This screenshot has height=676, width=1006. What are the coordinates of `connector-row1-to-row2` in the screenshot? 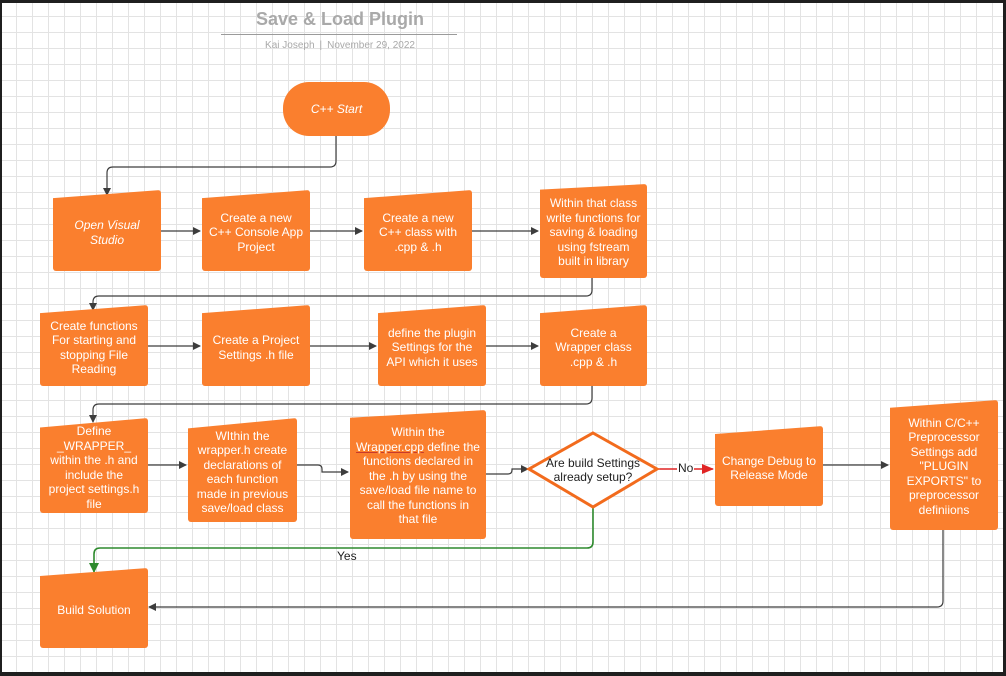 It's located at (341, 294).